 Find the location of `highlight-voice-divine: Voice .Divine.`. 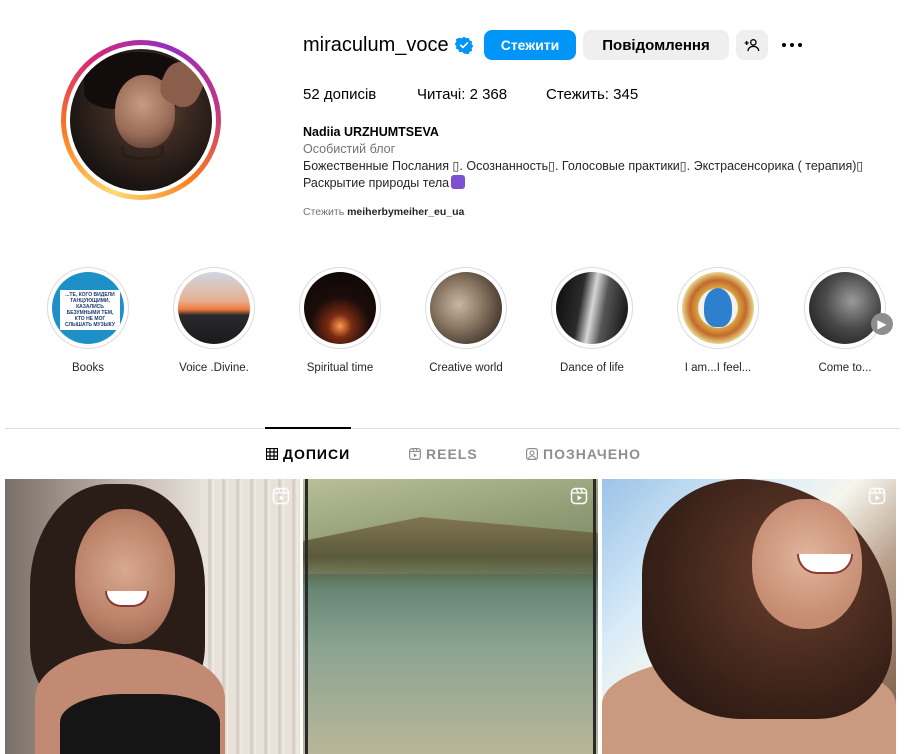

highlight-voice-divine: Voice .Divine. is located at coordinates (214, 320).